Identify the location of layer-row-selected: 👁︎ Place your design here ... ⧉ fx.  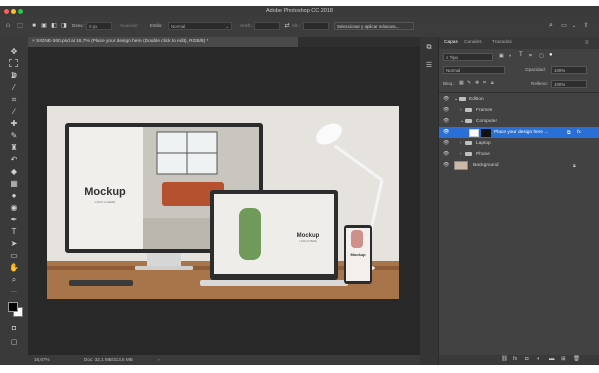
(519, 132).